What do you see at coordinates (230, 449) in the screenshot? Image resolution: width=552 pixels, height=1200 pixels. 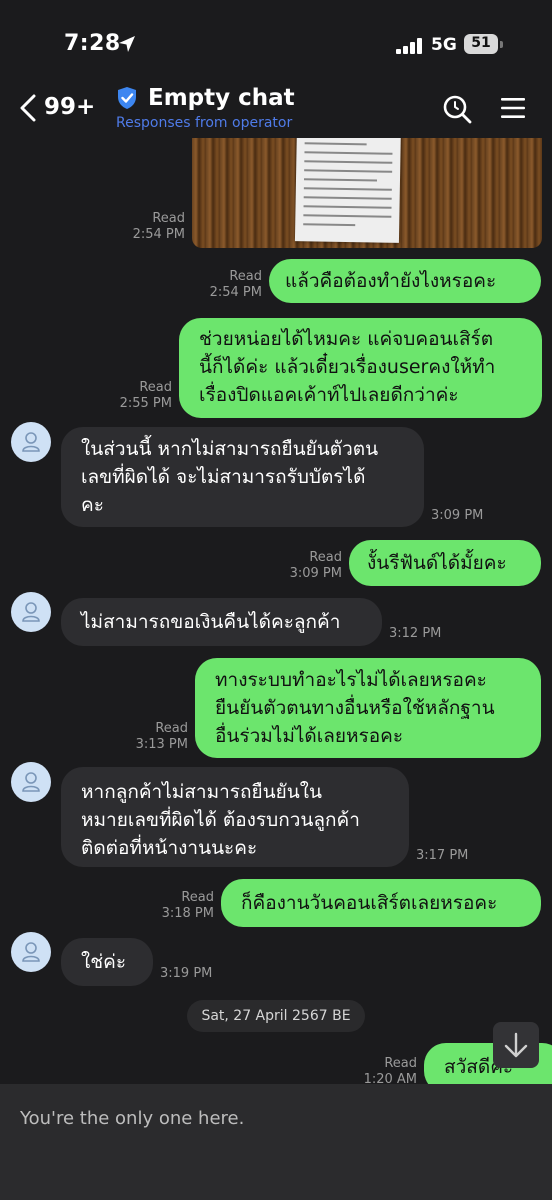 I see `message-text-line: ในส่วนนี้ หากไม่สามารถยืนยันตัวตน` at bounding box center [230, 449].